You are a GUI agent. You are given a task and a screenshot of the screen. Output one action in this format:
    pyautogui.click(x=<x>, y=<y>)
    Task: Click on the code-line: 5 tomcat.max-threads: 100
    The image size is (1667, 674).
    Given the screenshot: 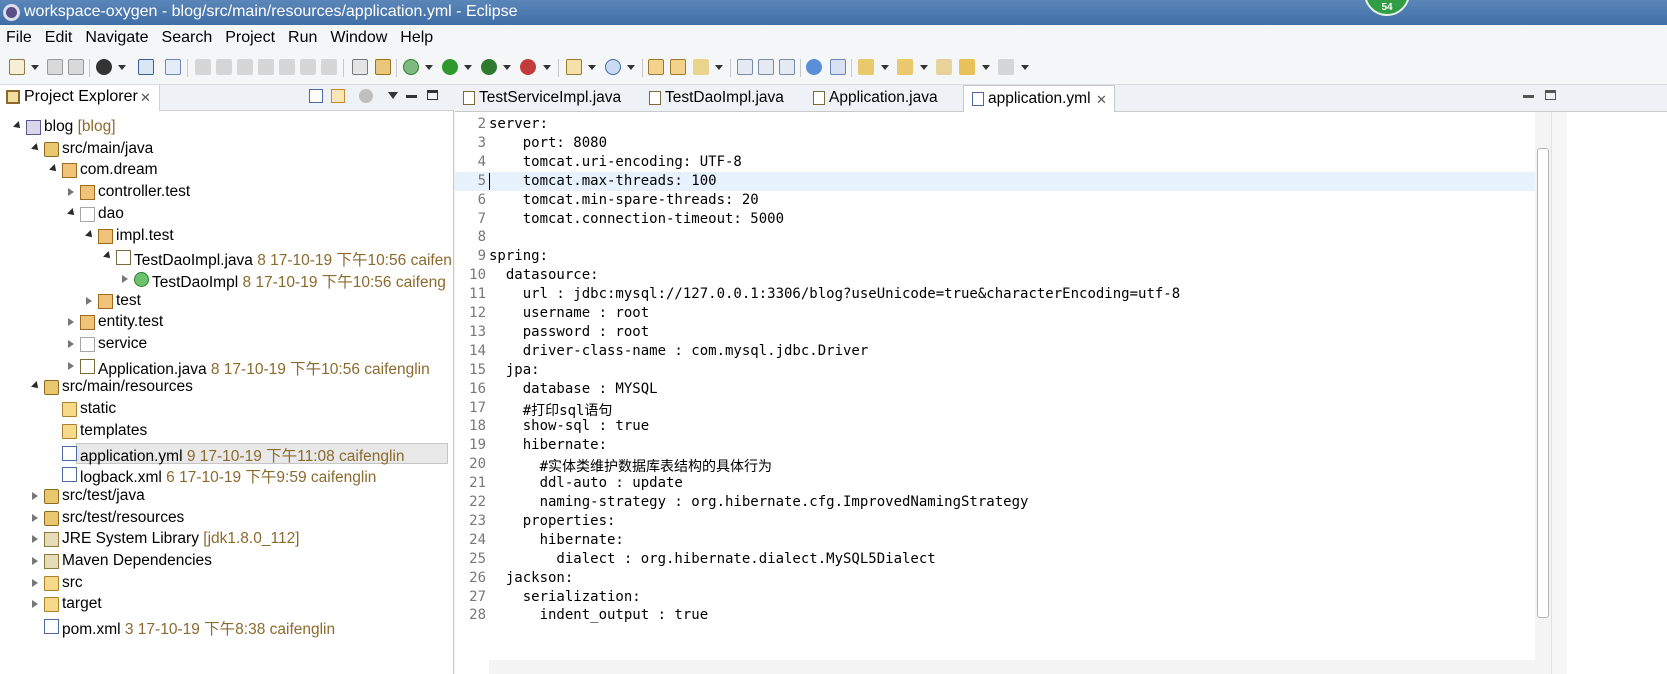 What is the action you would take?
    pyautogui.click(x=995, y=181)
    